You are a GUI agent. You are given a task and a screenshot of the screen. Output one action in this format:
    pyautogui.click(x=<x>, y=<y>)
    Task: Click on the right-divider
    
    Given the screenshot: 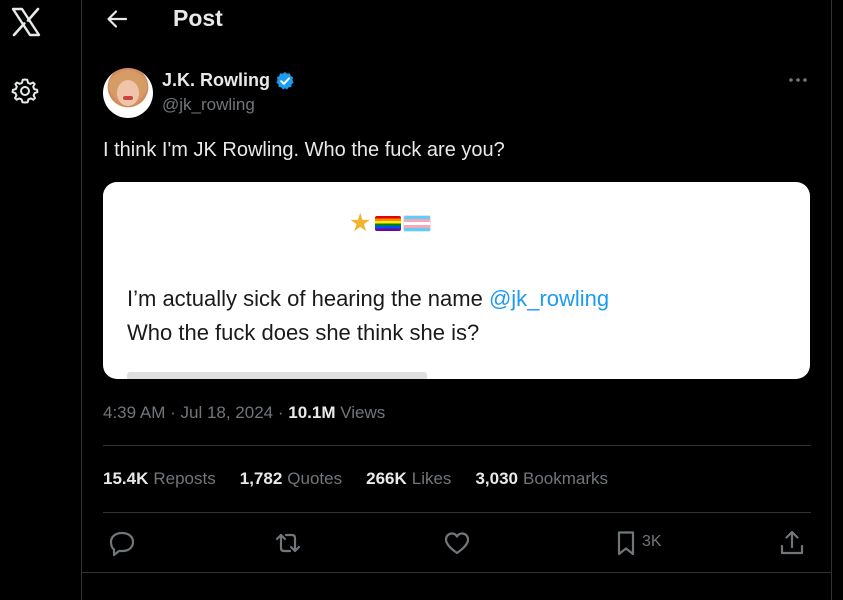 What is the action you would take?
    pyautogui.click(x=831, y=300)
    